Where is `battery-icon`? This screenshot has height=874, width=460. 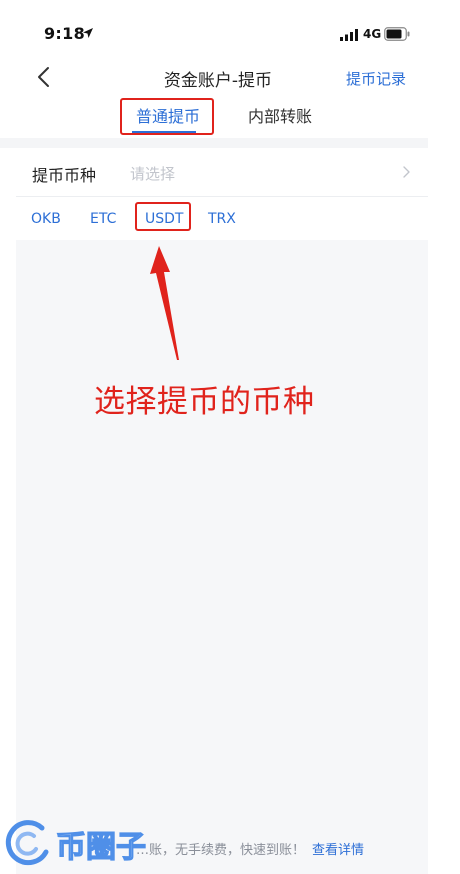
battery-icon is located at coordinates (397, 34).